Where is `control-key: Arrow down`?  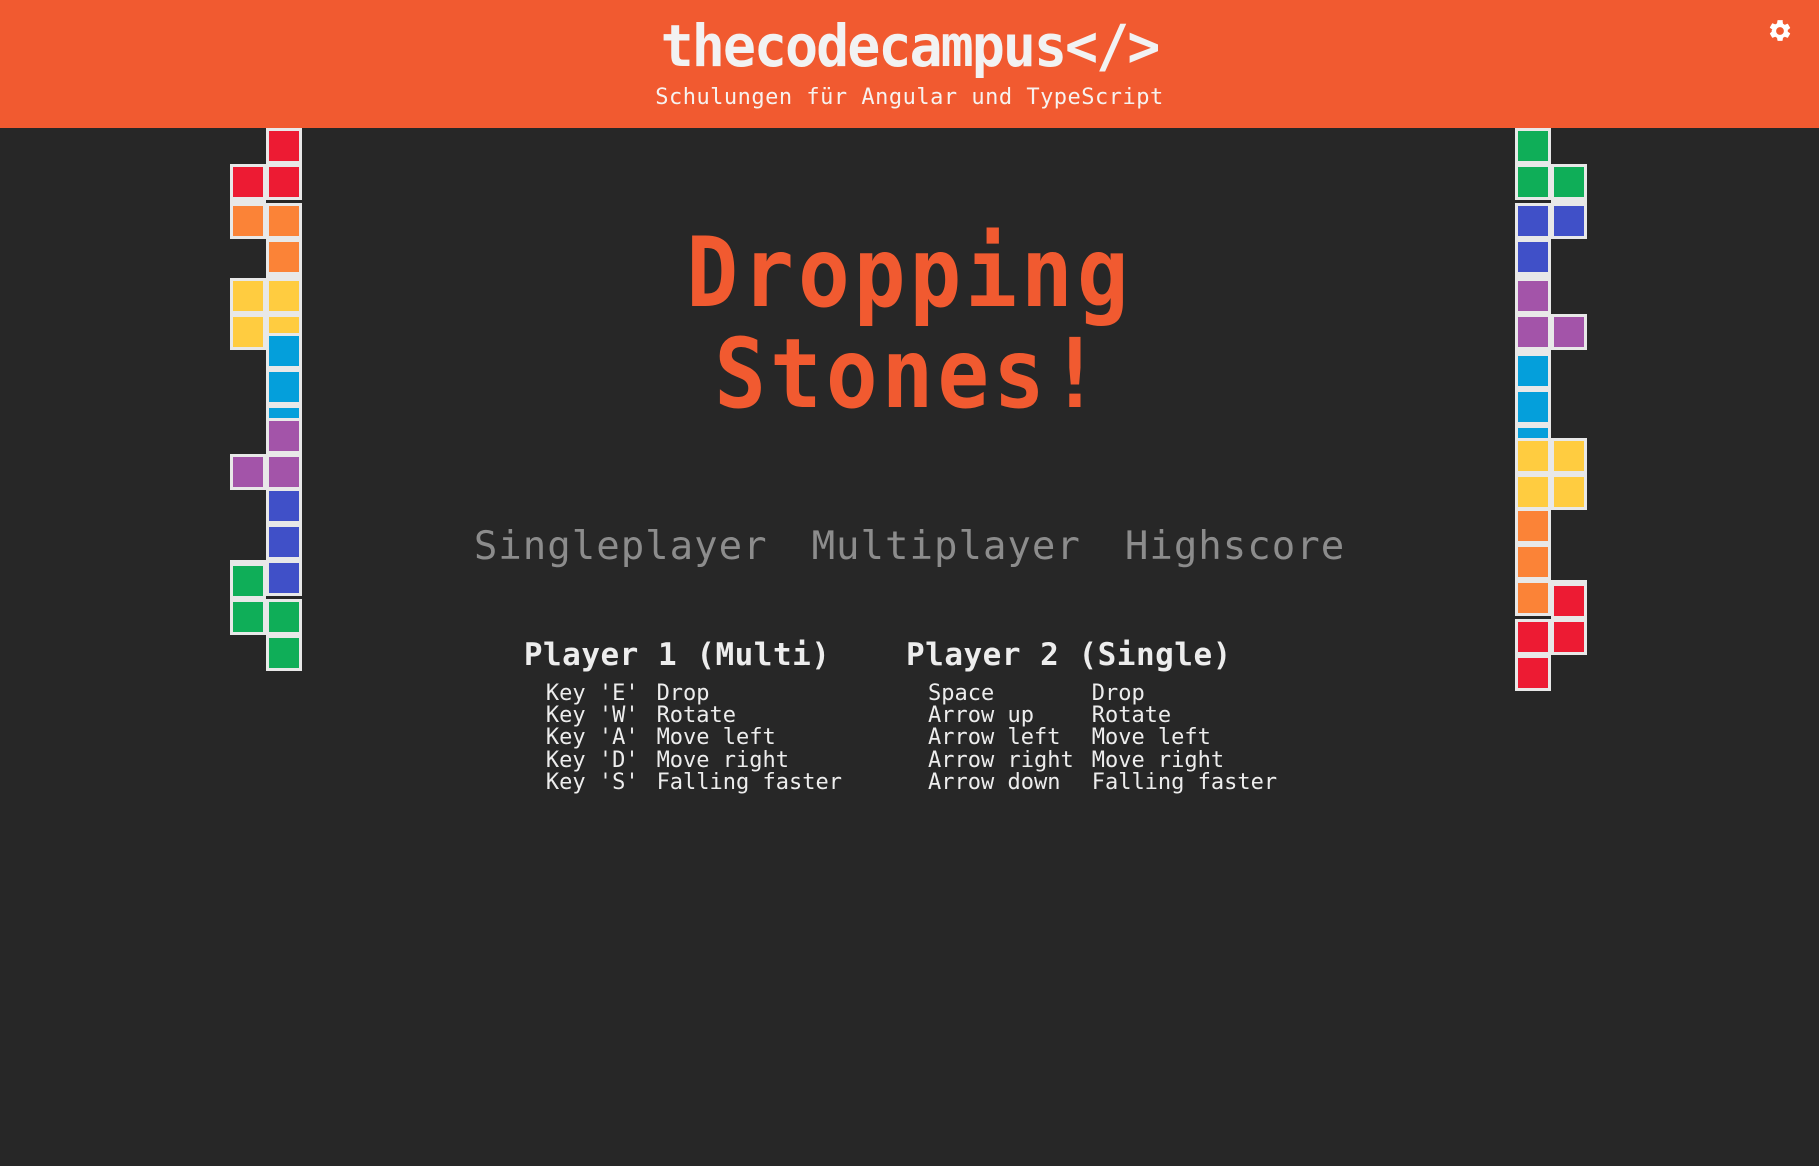 control-key: Arrow down is located at coordinates (994, 783).